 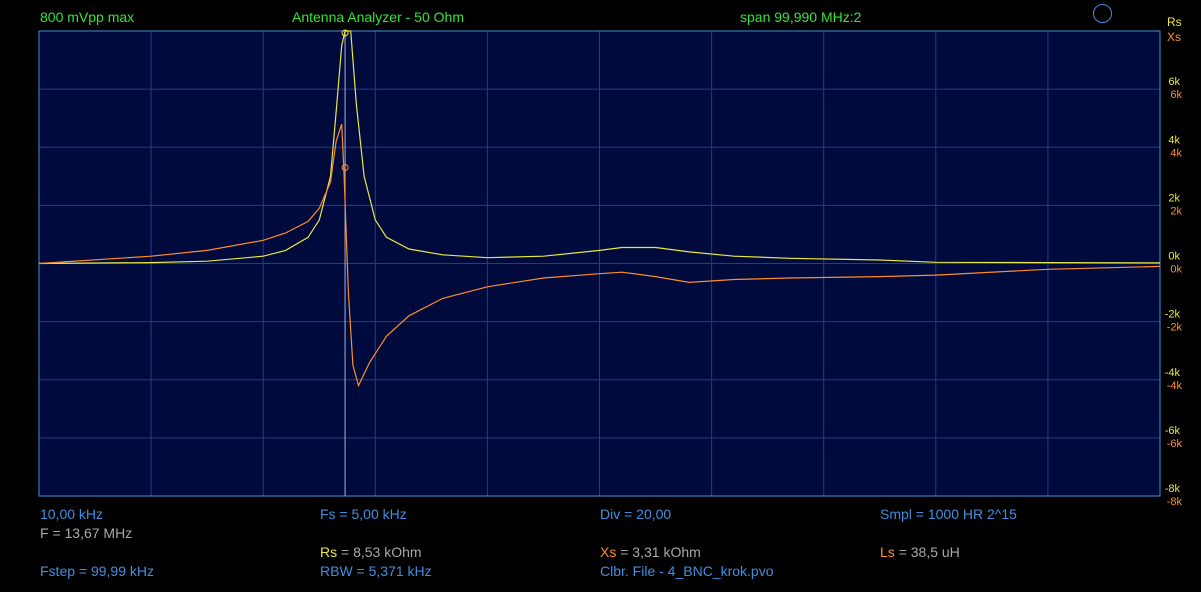 I want to click on xs-axis-label: Xs, so click(x=1174, y=37).